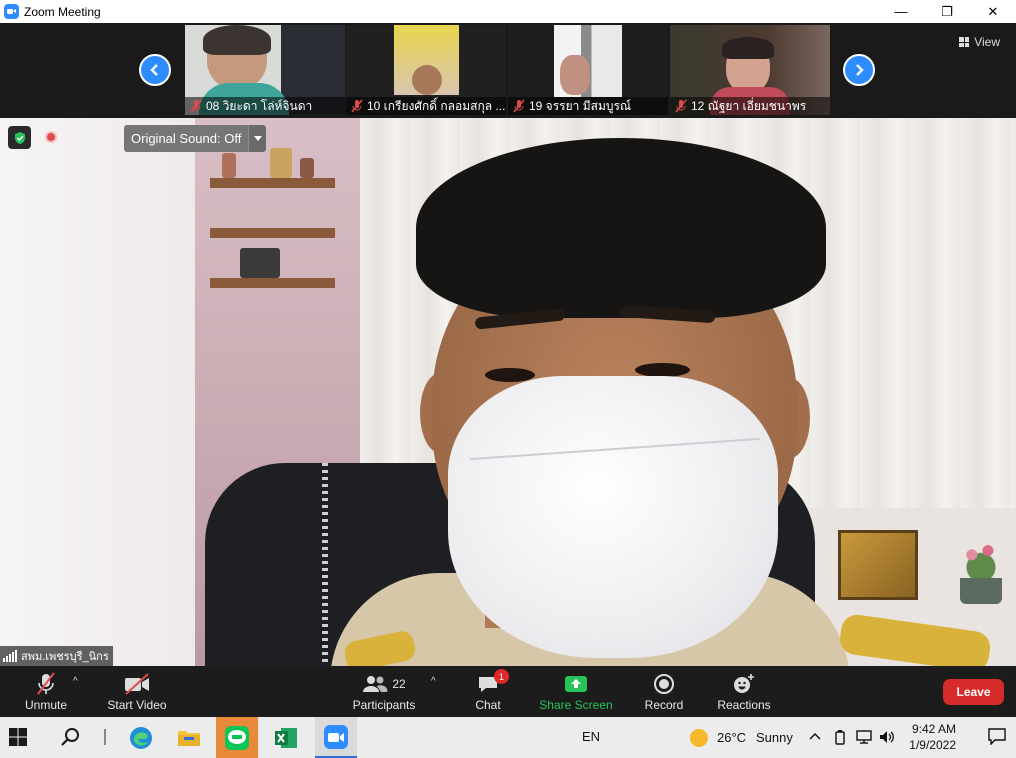 The height and width of the screenshot is (758, 1016). What do you see at coordinates (19, 137) in the screenshot?
I see `encryption-shield-icon` at bounding box center [19, 137].